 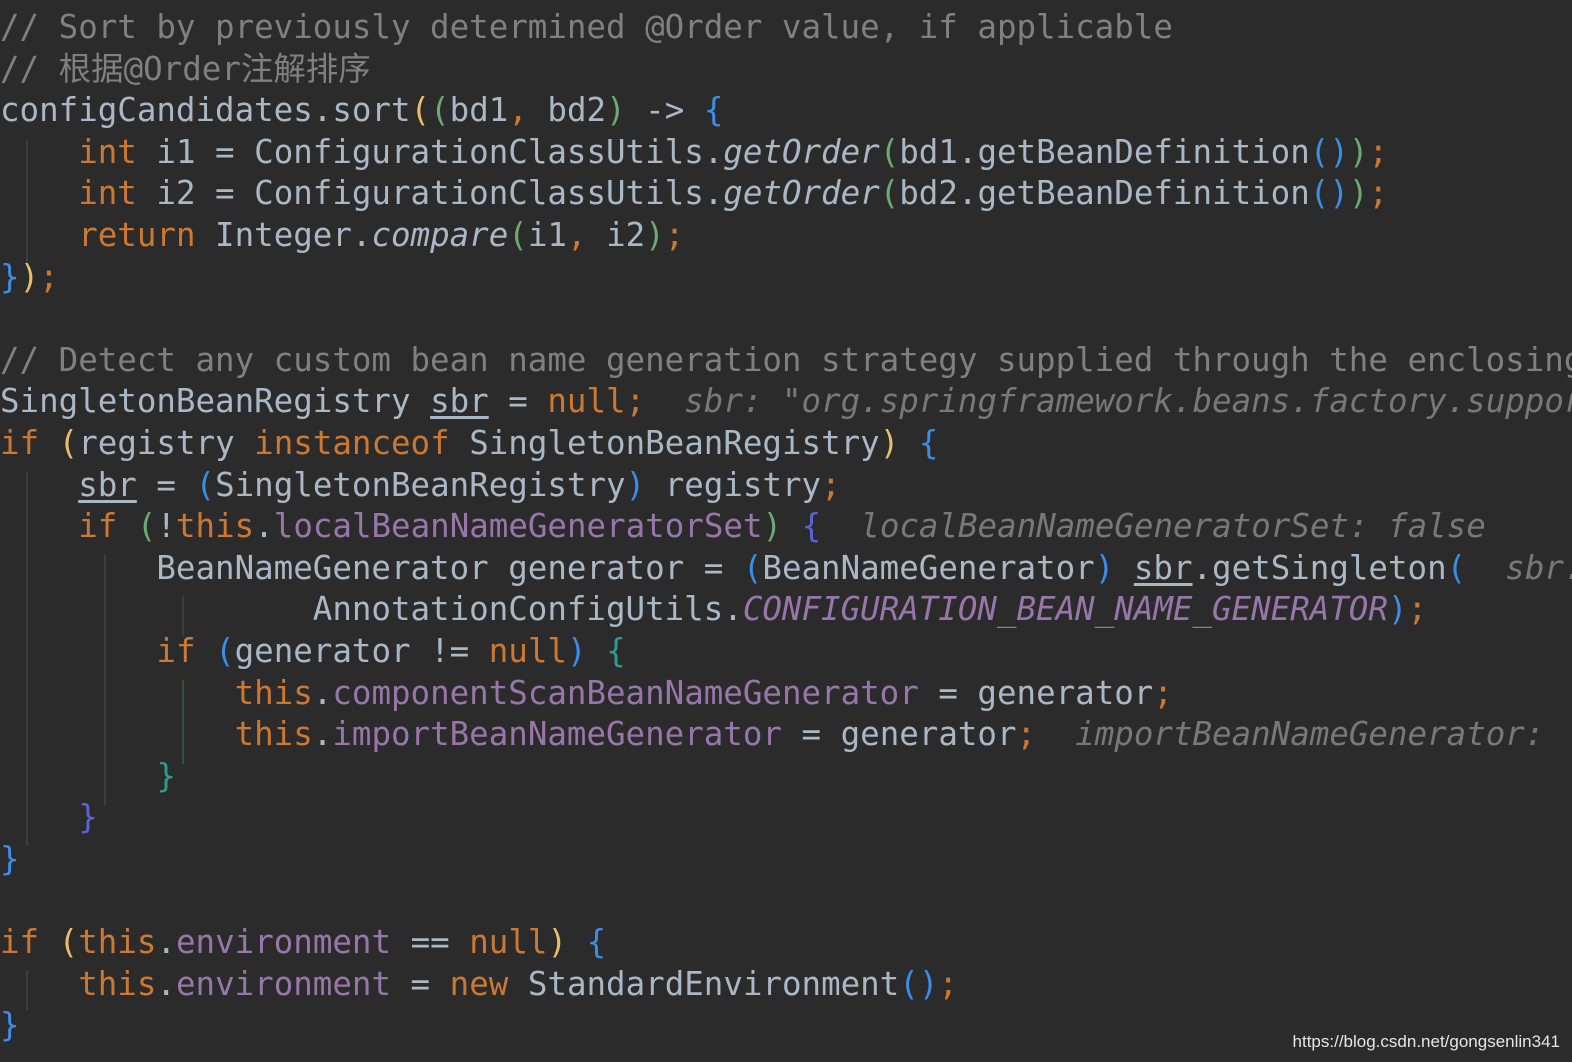 I want to click on code-token: localBeanNameGeneratorSet: false, so click(x=1173, y=526).